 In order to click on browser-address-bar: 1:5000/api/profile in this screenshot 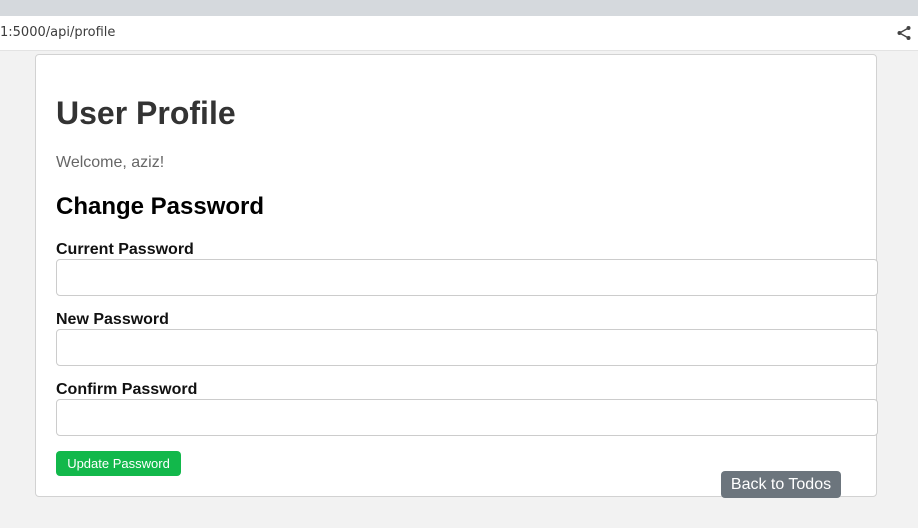, I will do `click(459, 33)`.